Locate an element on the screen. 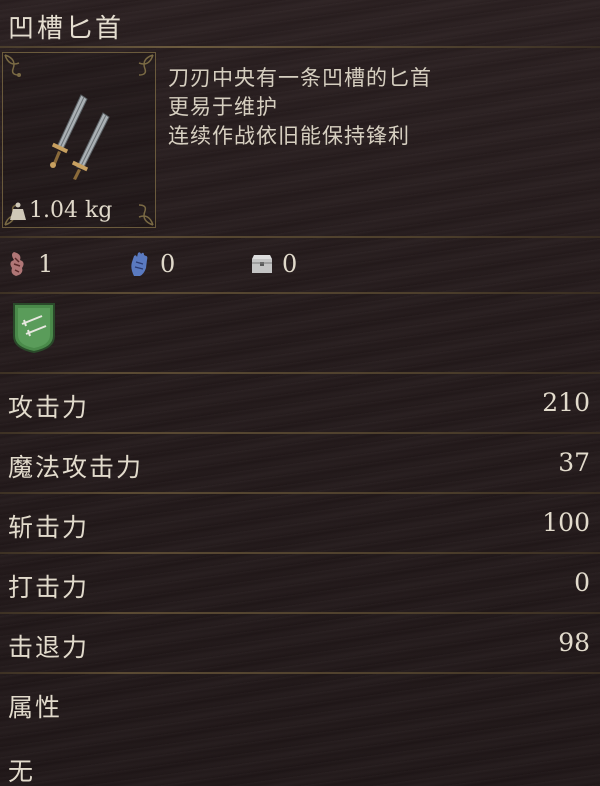  attribute-value: 0 is located at coordinates (582, 582).